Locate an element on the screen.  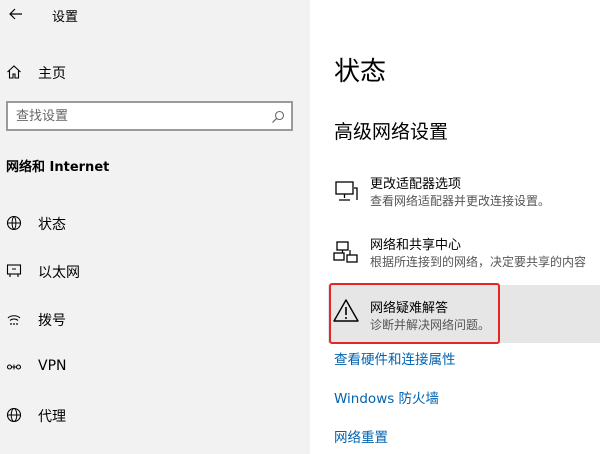
sidebar-item-label: 主页 is located at coordinates (52, 74).